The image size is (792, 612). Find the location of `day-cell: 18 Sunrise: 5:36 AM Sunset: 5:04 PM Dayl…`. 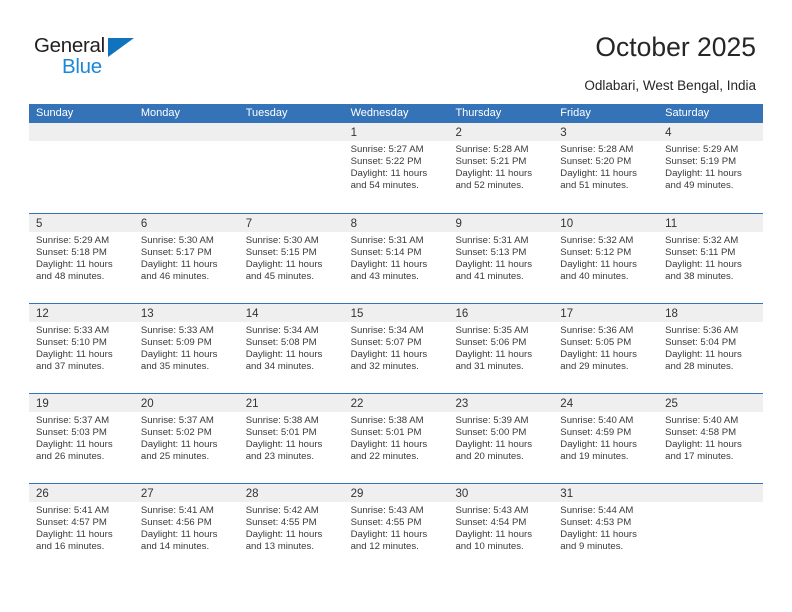

day-cell: 18 Sunrise: 5:36 AM Sunset: 5:04 PM Dayl… is located at coordinates (711, 348).